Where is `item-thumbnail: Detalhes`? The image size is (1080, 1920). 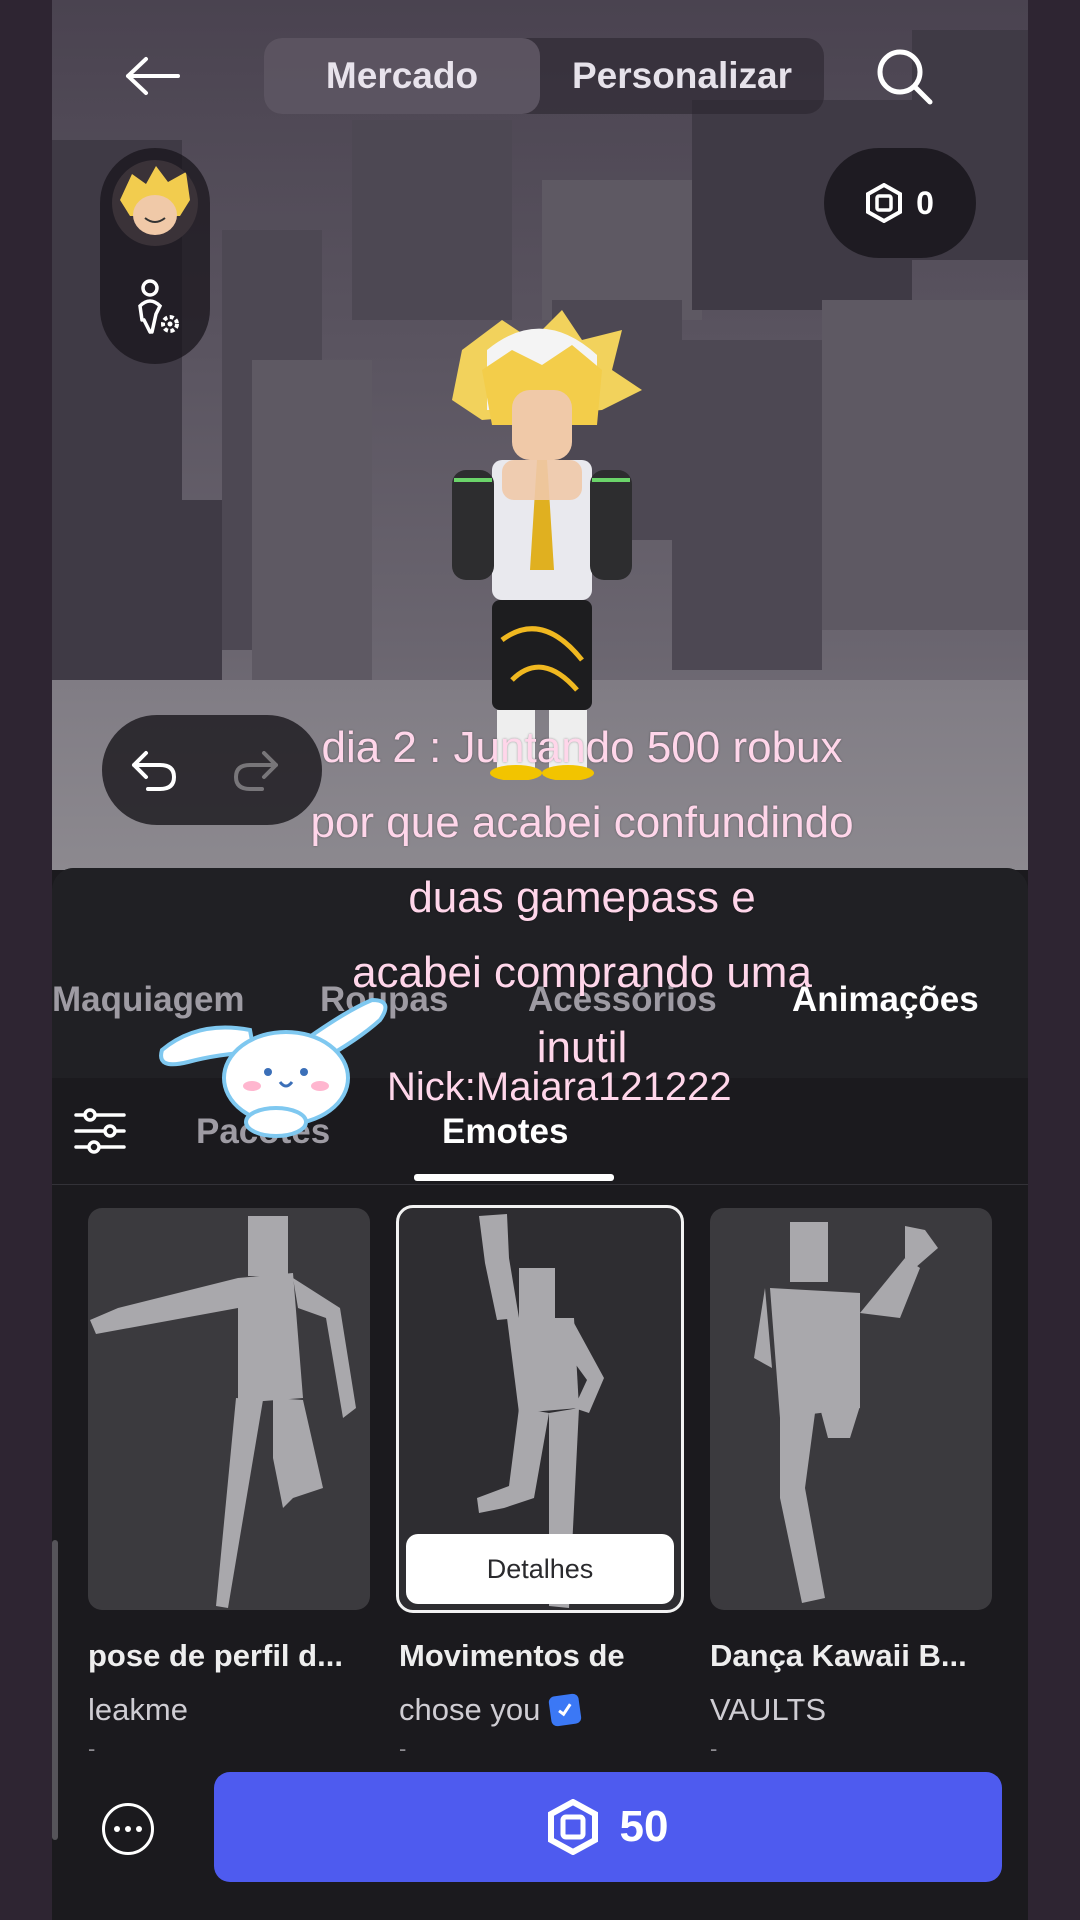
item-thumbnail: Detalhes is located at coordinates (540, 1409).